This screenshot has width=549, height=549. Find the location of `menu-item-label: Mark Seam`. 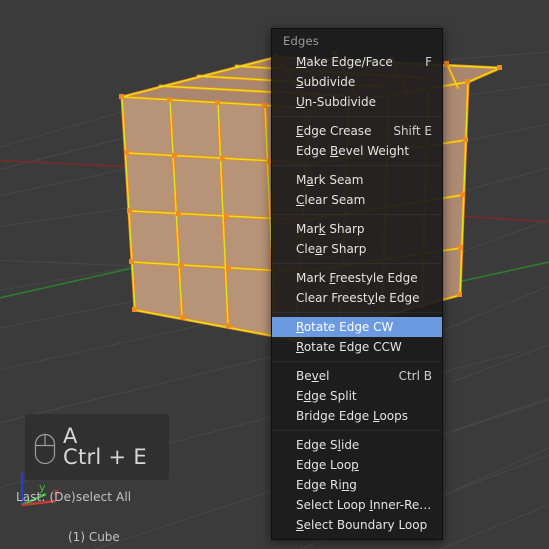

menu-item-label: Mark Seam is located at coordinates (330, 180).